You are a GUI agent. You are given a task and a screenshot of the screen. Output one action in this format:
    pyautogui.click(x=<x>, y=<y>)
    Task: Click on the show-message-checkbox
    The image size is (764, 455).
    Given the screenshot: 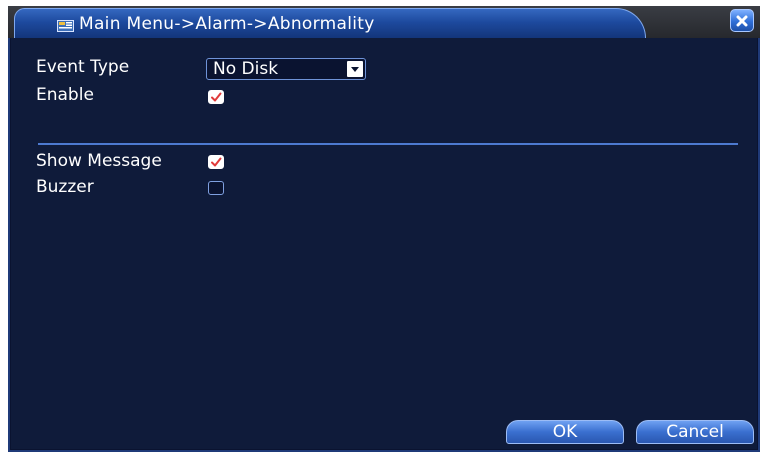 What is the action you would take?
    pyautogui.click(x=216, y=162)
    